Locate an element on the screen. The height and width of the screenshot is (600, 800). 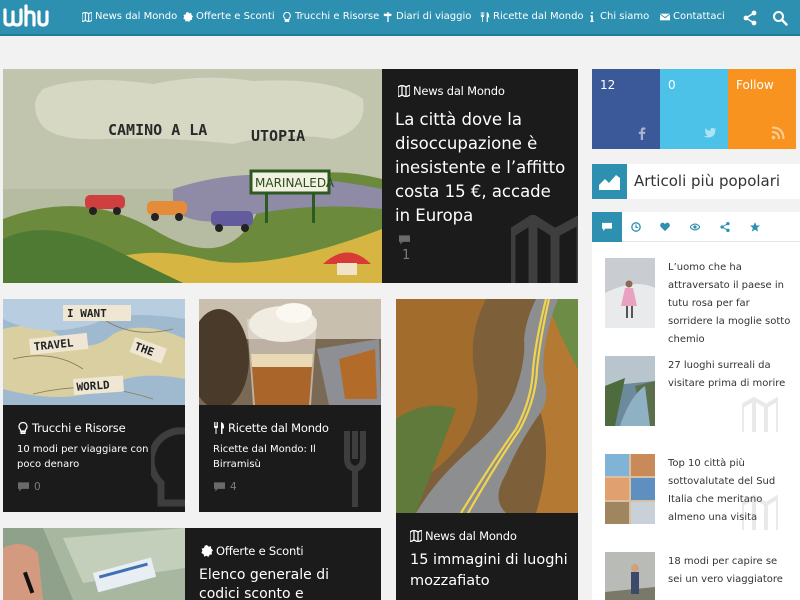
featured-category: News dal Mondo is located at coordinates (451, 91).